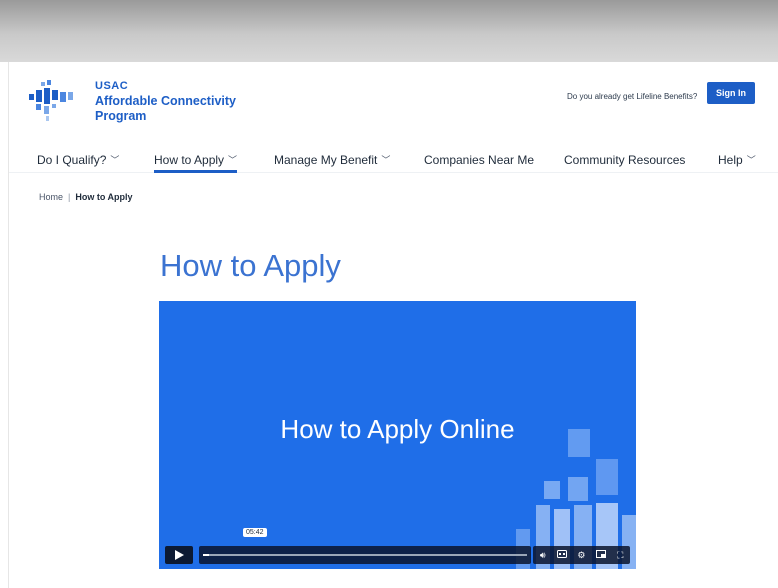  Describe the element at coordinates (365, 546) in the screenshot. I see `progress-bar: 05:42` at that location.